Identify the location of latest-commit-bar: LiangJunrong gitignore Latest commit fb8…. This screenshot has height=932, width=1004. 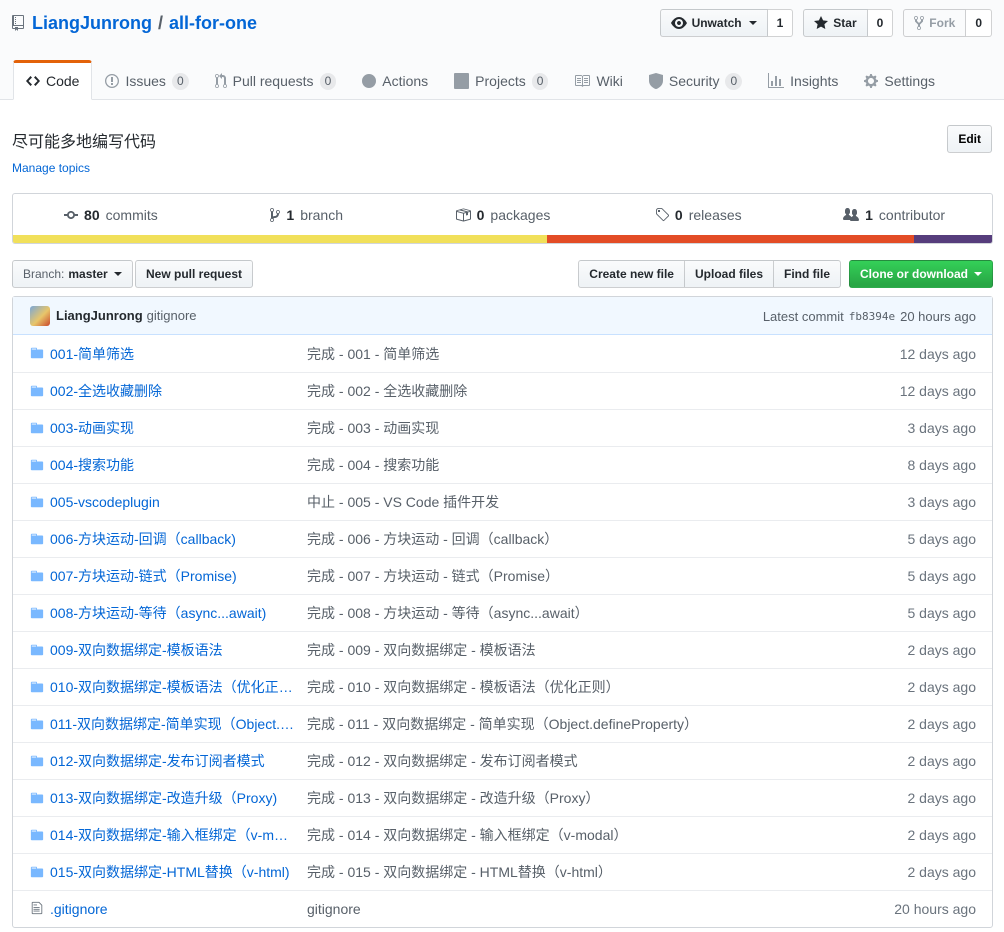
(502, 316).